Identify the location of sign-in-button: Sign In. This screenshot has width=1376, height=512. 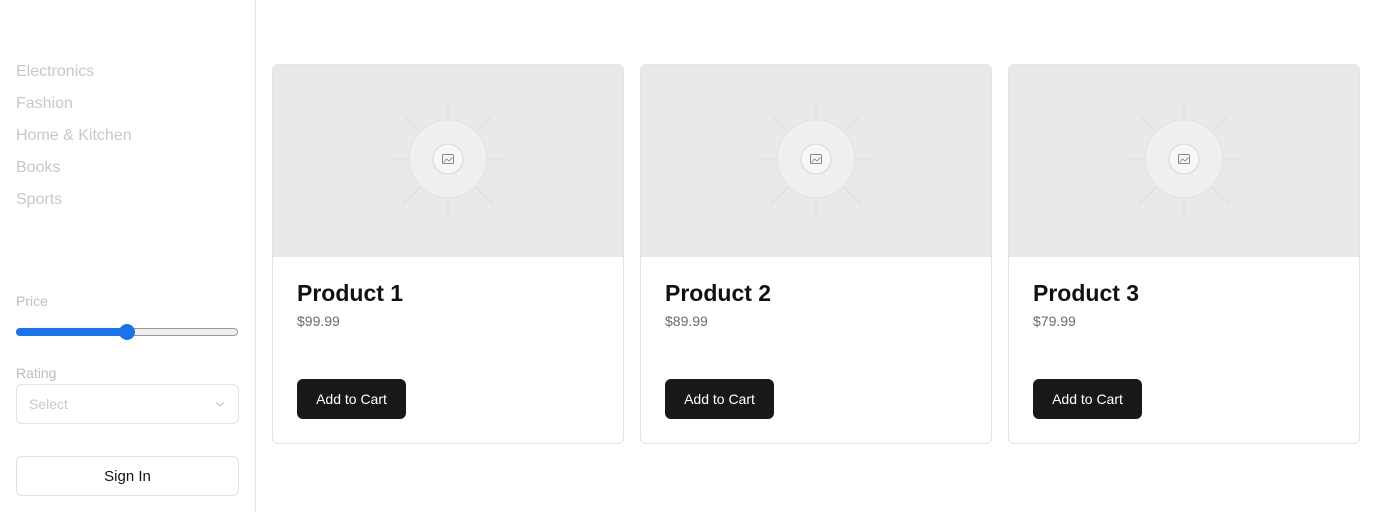
(127, 476).